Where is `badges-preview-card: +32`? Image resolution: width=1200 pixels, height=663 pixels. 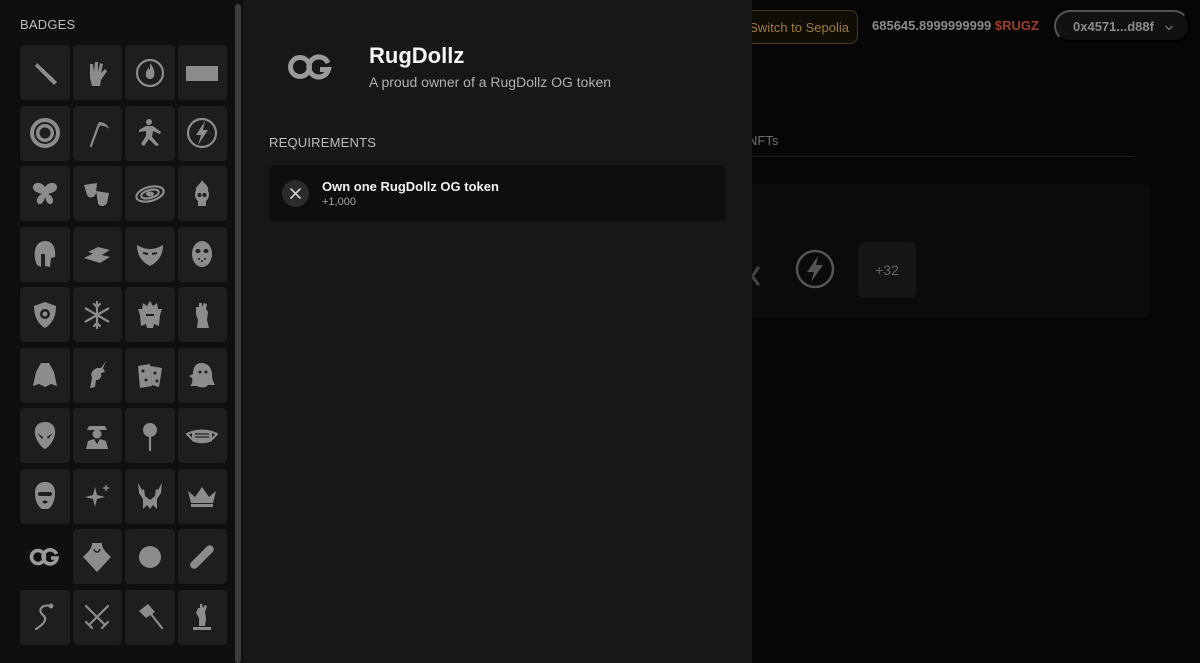
badges-preview-card: +32 is located at coordinates (925, 251).